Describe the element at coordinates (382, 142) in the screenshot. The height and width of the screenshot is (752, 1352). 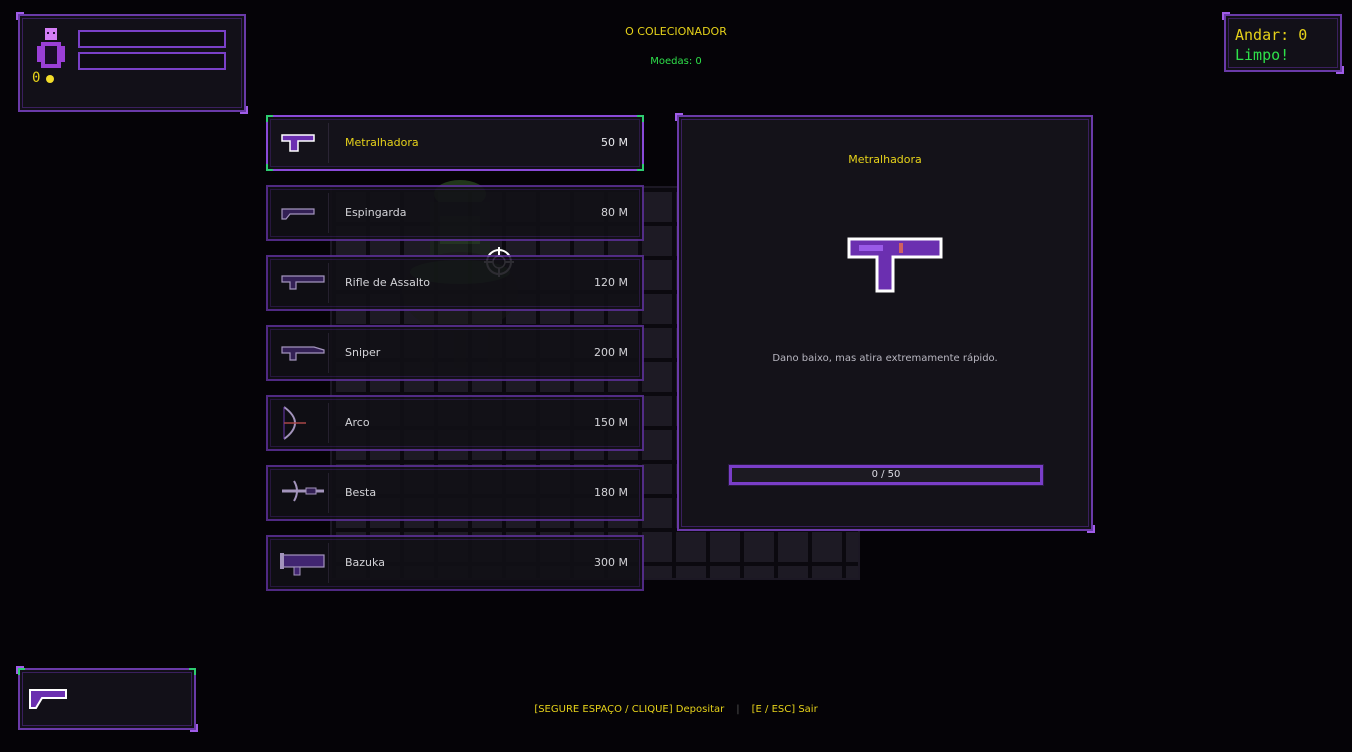
I see `item-name: Metralhadora` at that location.